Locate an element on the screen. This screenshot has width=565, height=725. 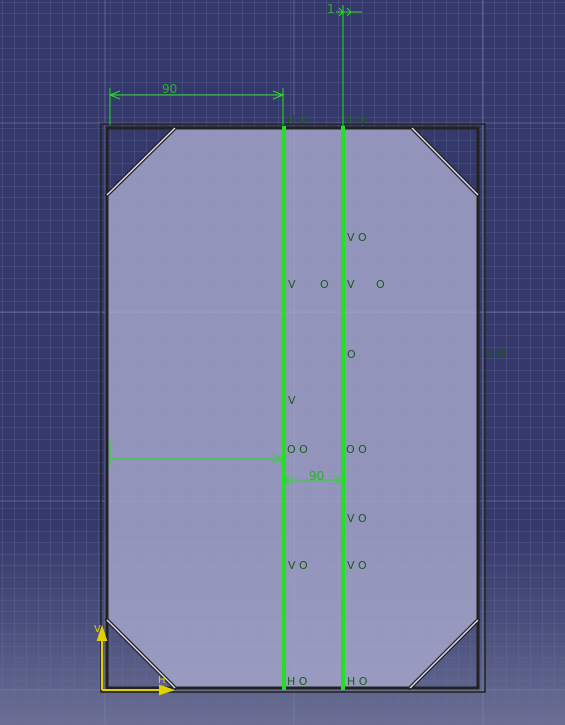
constraint-v-right-low1: V O is located at coordinates (357, 518).